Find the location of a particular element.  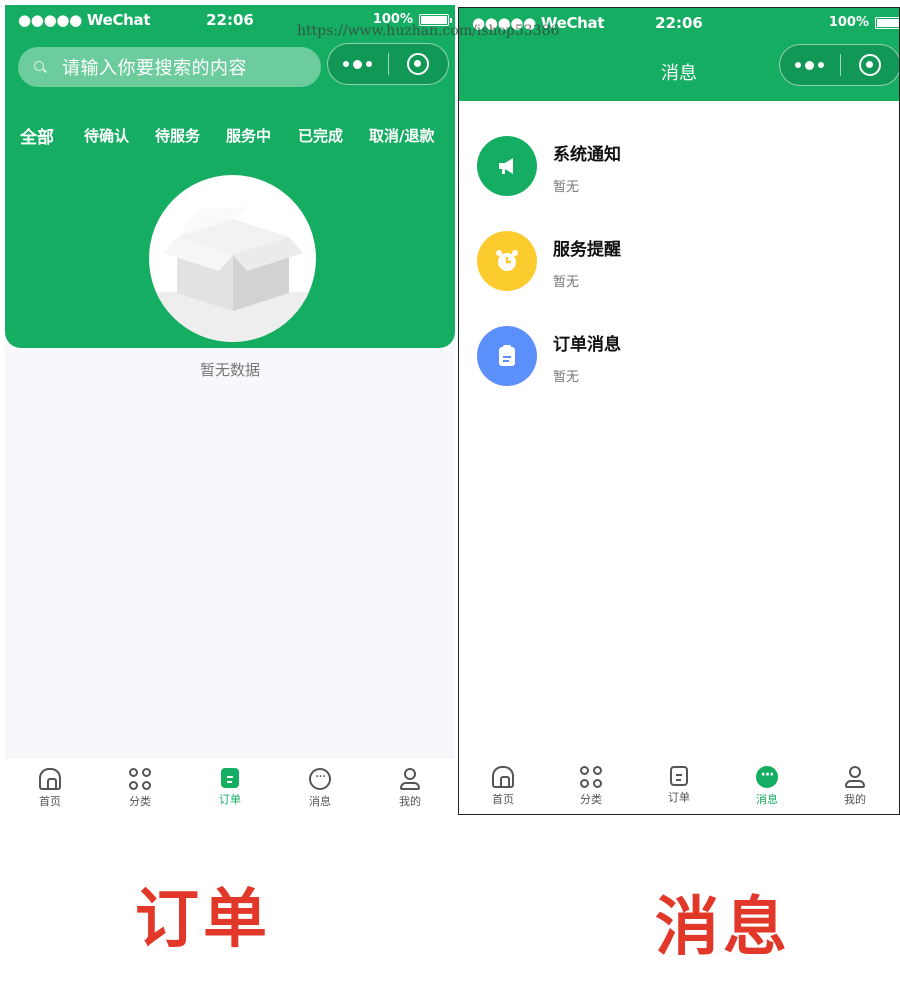

watermark-url: https://www.huzhan.com/ishop53386 is located at coordinates (428, 31).